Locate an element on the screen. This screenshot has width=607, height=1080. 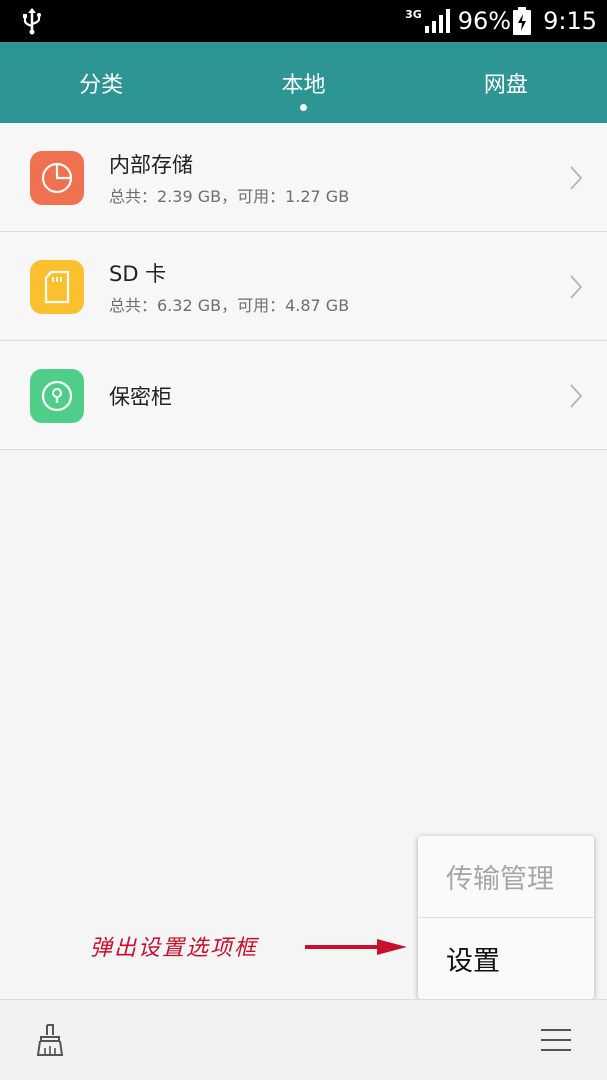
tab-cloud: 网盘 is located at coordinates (506, 82).